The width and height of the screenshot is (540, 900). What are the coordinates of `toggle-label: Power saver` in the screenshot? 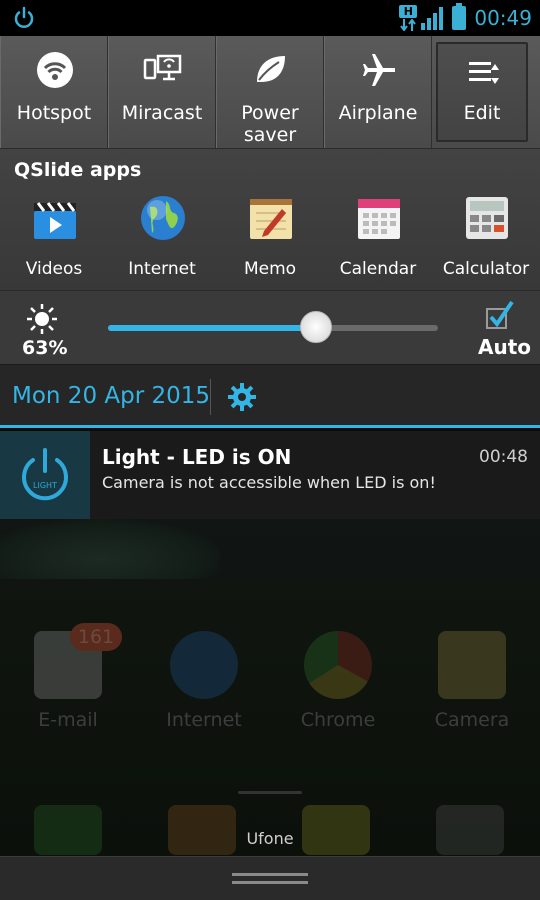 It's located at (270, 124).